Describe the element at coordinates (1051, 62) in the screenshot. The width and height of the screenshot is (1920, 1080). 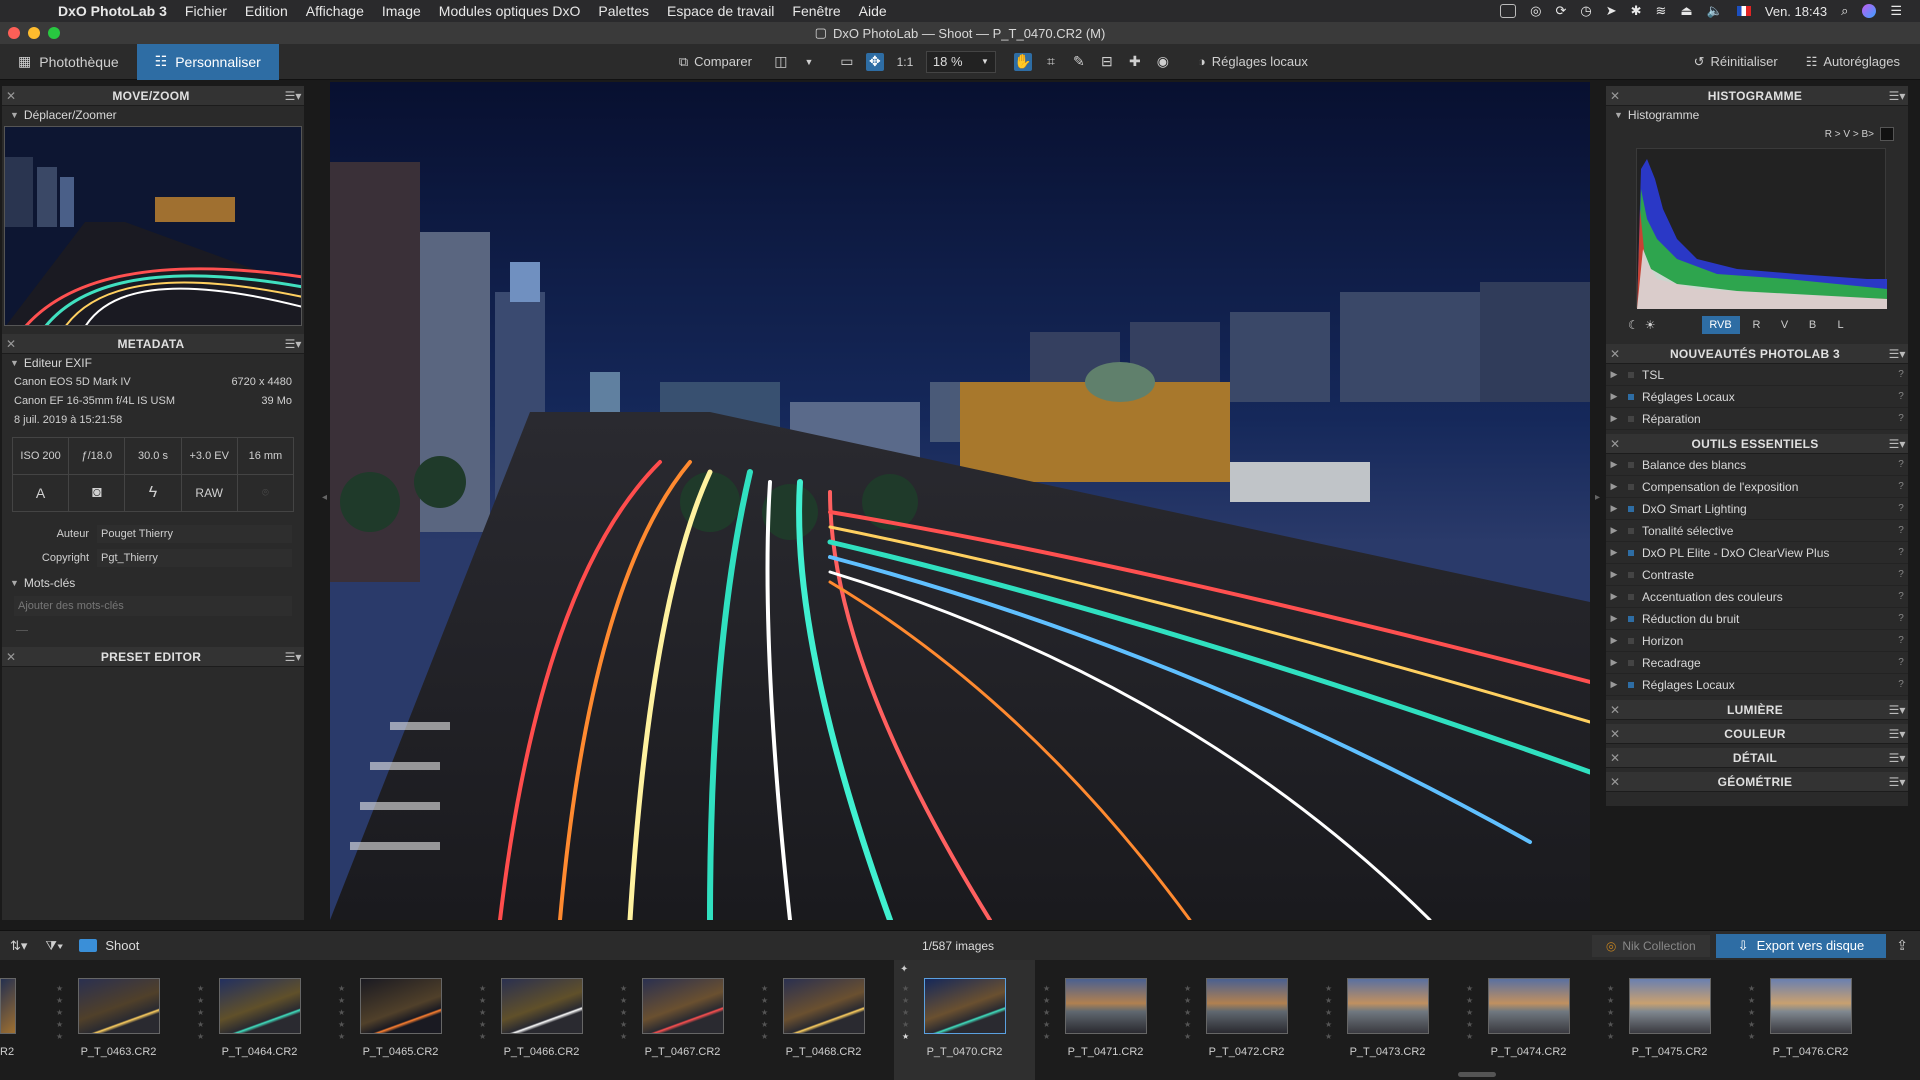
I see `crop-icon: ⌗` at that location.